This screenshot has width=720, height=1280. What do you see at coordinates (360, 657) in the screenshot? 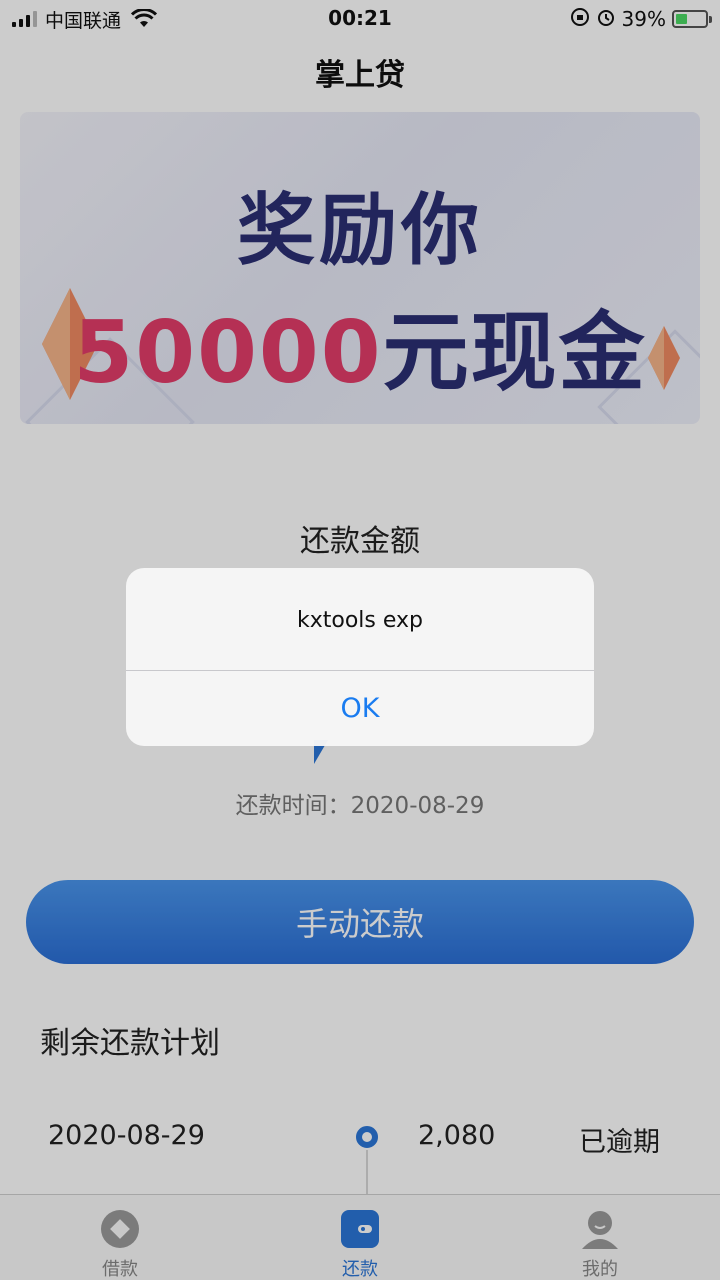
I see `alert-dialog: kxtools exp OK` at bounding box center [360, 657].